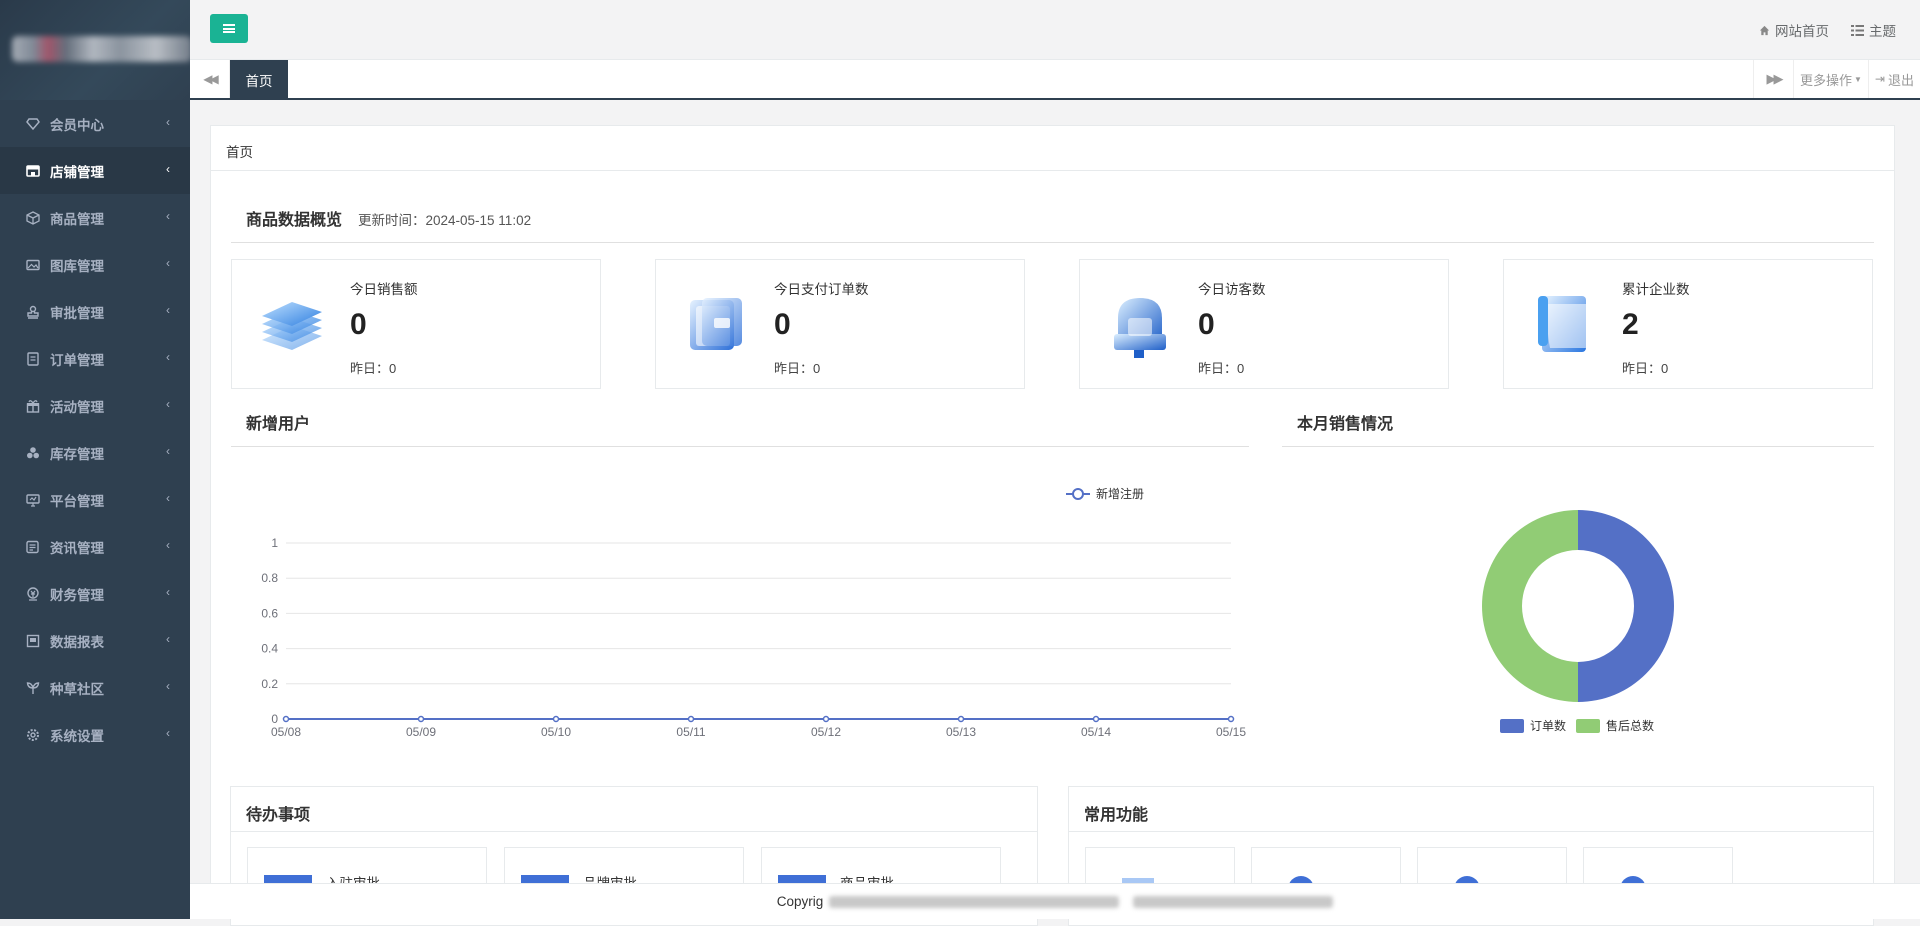 This screenshot has height=926, width=1920. Describe the element at coordinates (95, 264) in the screenshot. I see `sidebar-item: 图库管理 ‹` at that location.